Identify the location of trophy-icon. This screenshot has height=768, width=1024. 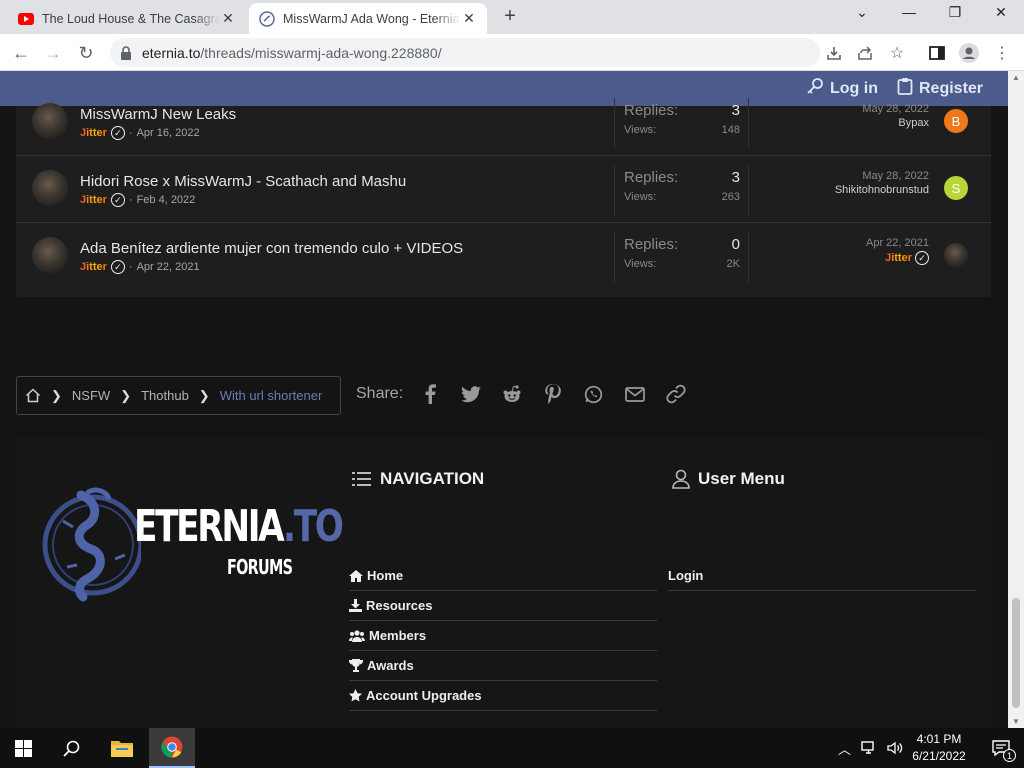
(356, 665).